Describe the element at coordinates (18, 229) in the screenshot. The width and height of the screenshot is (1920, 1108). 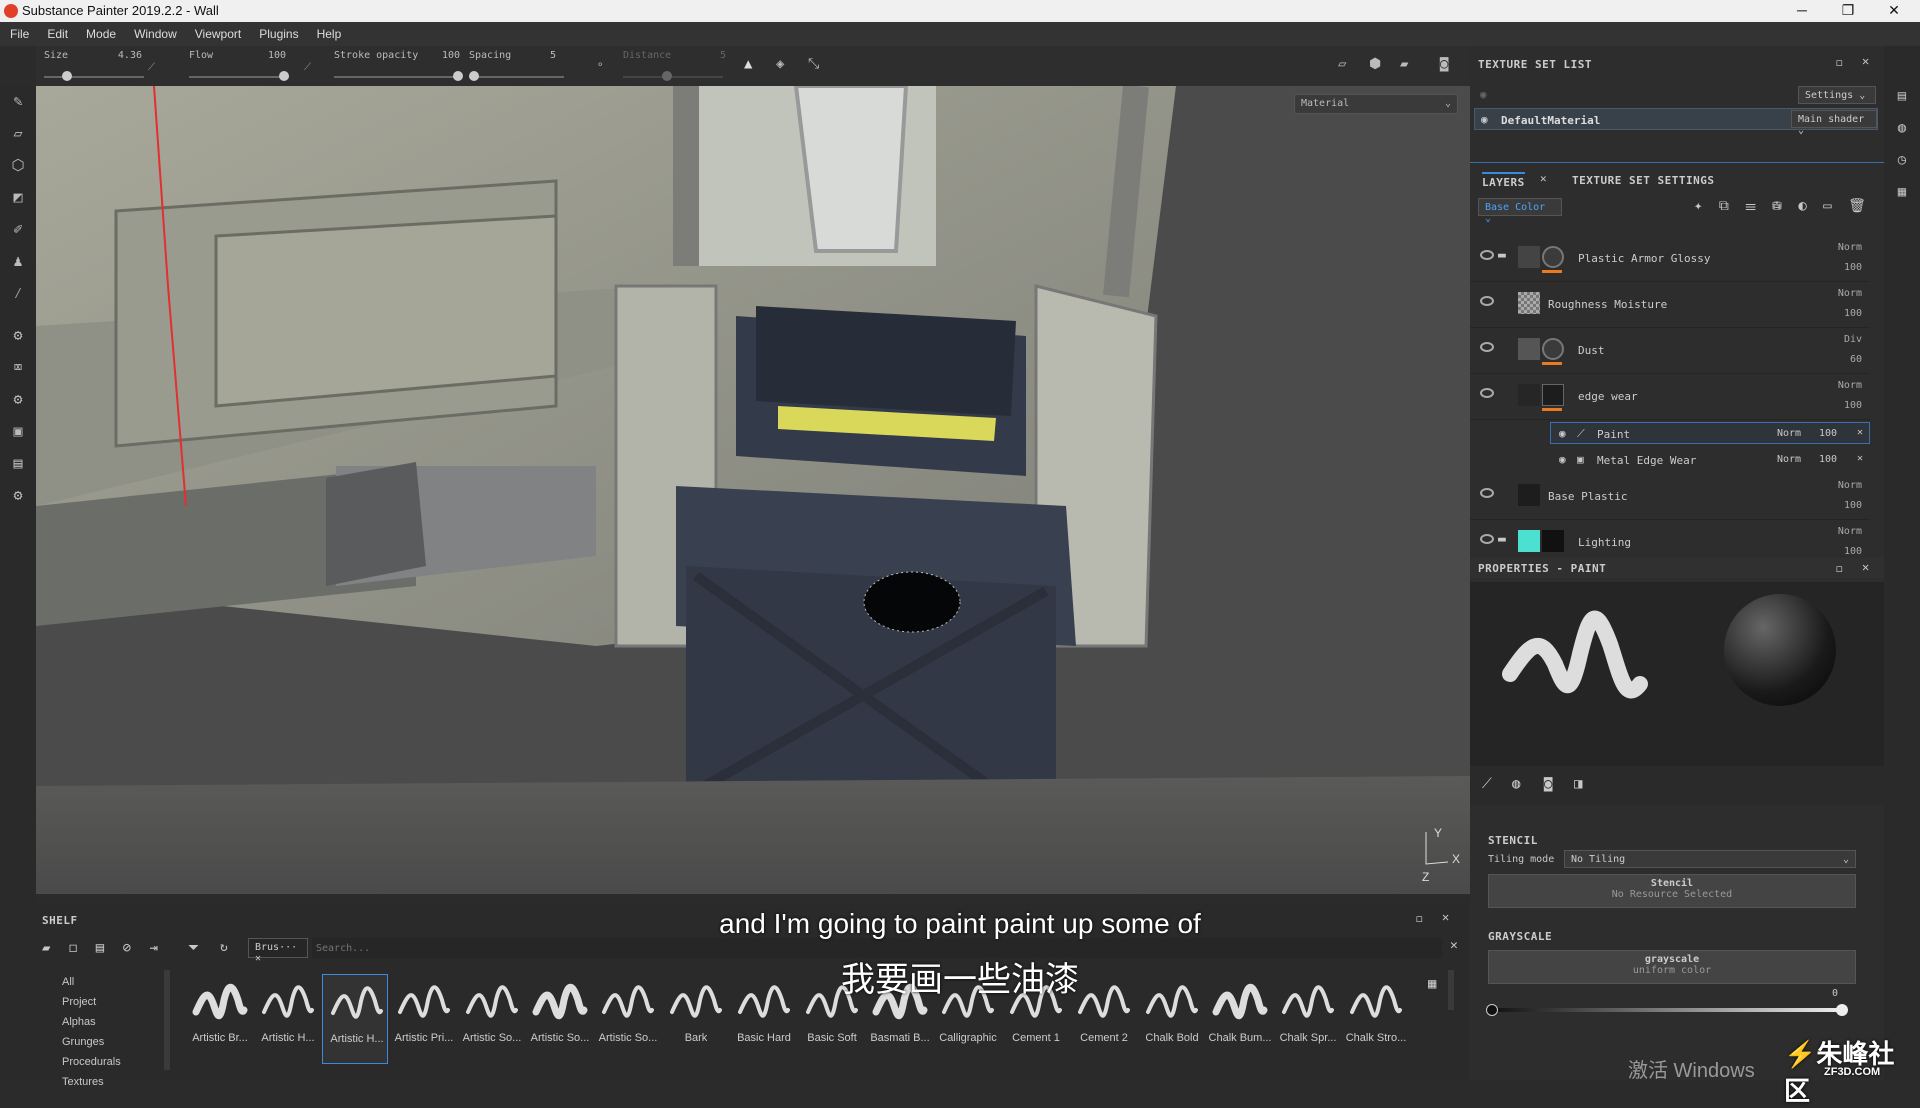
I see `smudge-icon: ✐` at that location.